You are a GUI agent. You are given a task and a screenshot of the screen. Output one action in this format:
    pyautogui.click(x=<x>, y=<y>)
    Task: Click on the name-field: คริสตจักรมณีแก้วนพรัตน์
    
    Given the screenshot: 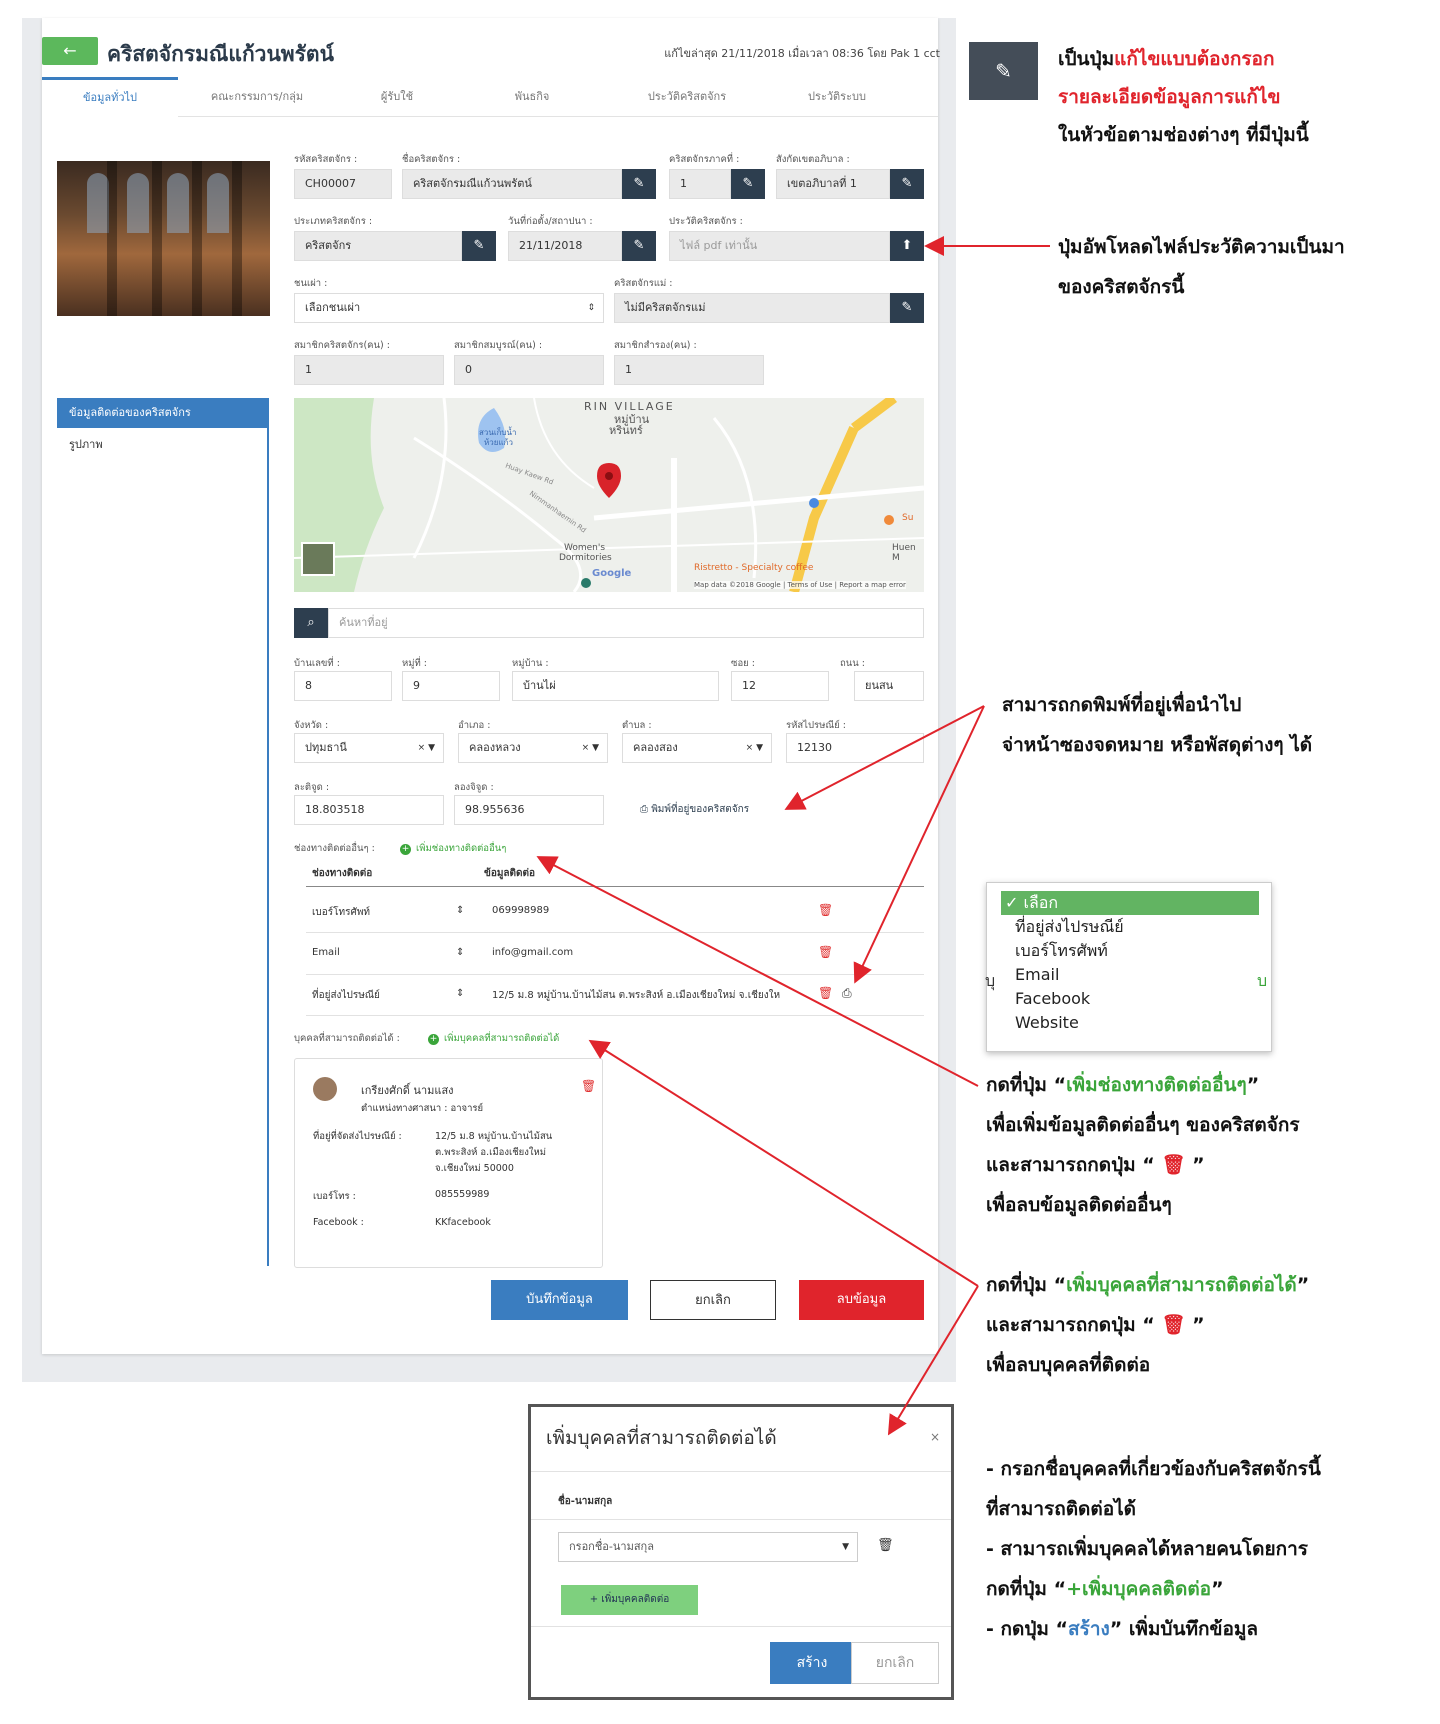 What is the action you would take?
    pyautogui.click(x=512, y=184)
    